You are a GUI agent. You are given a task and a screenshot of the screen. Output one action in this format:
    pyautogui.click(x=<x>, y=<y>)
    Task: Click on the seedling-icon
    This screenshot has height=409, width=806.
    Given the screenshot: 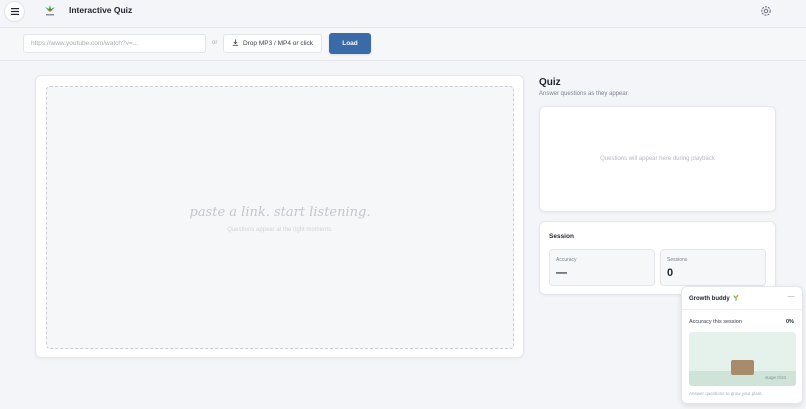 What is the action you would take?
    pyautogui.click(x=736, y=298)
    